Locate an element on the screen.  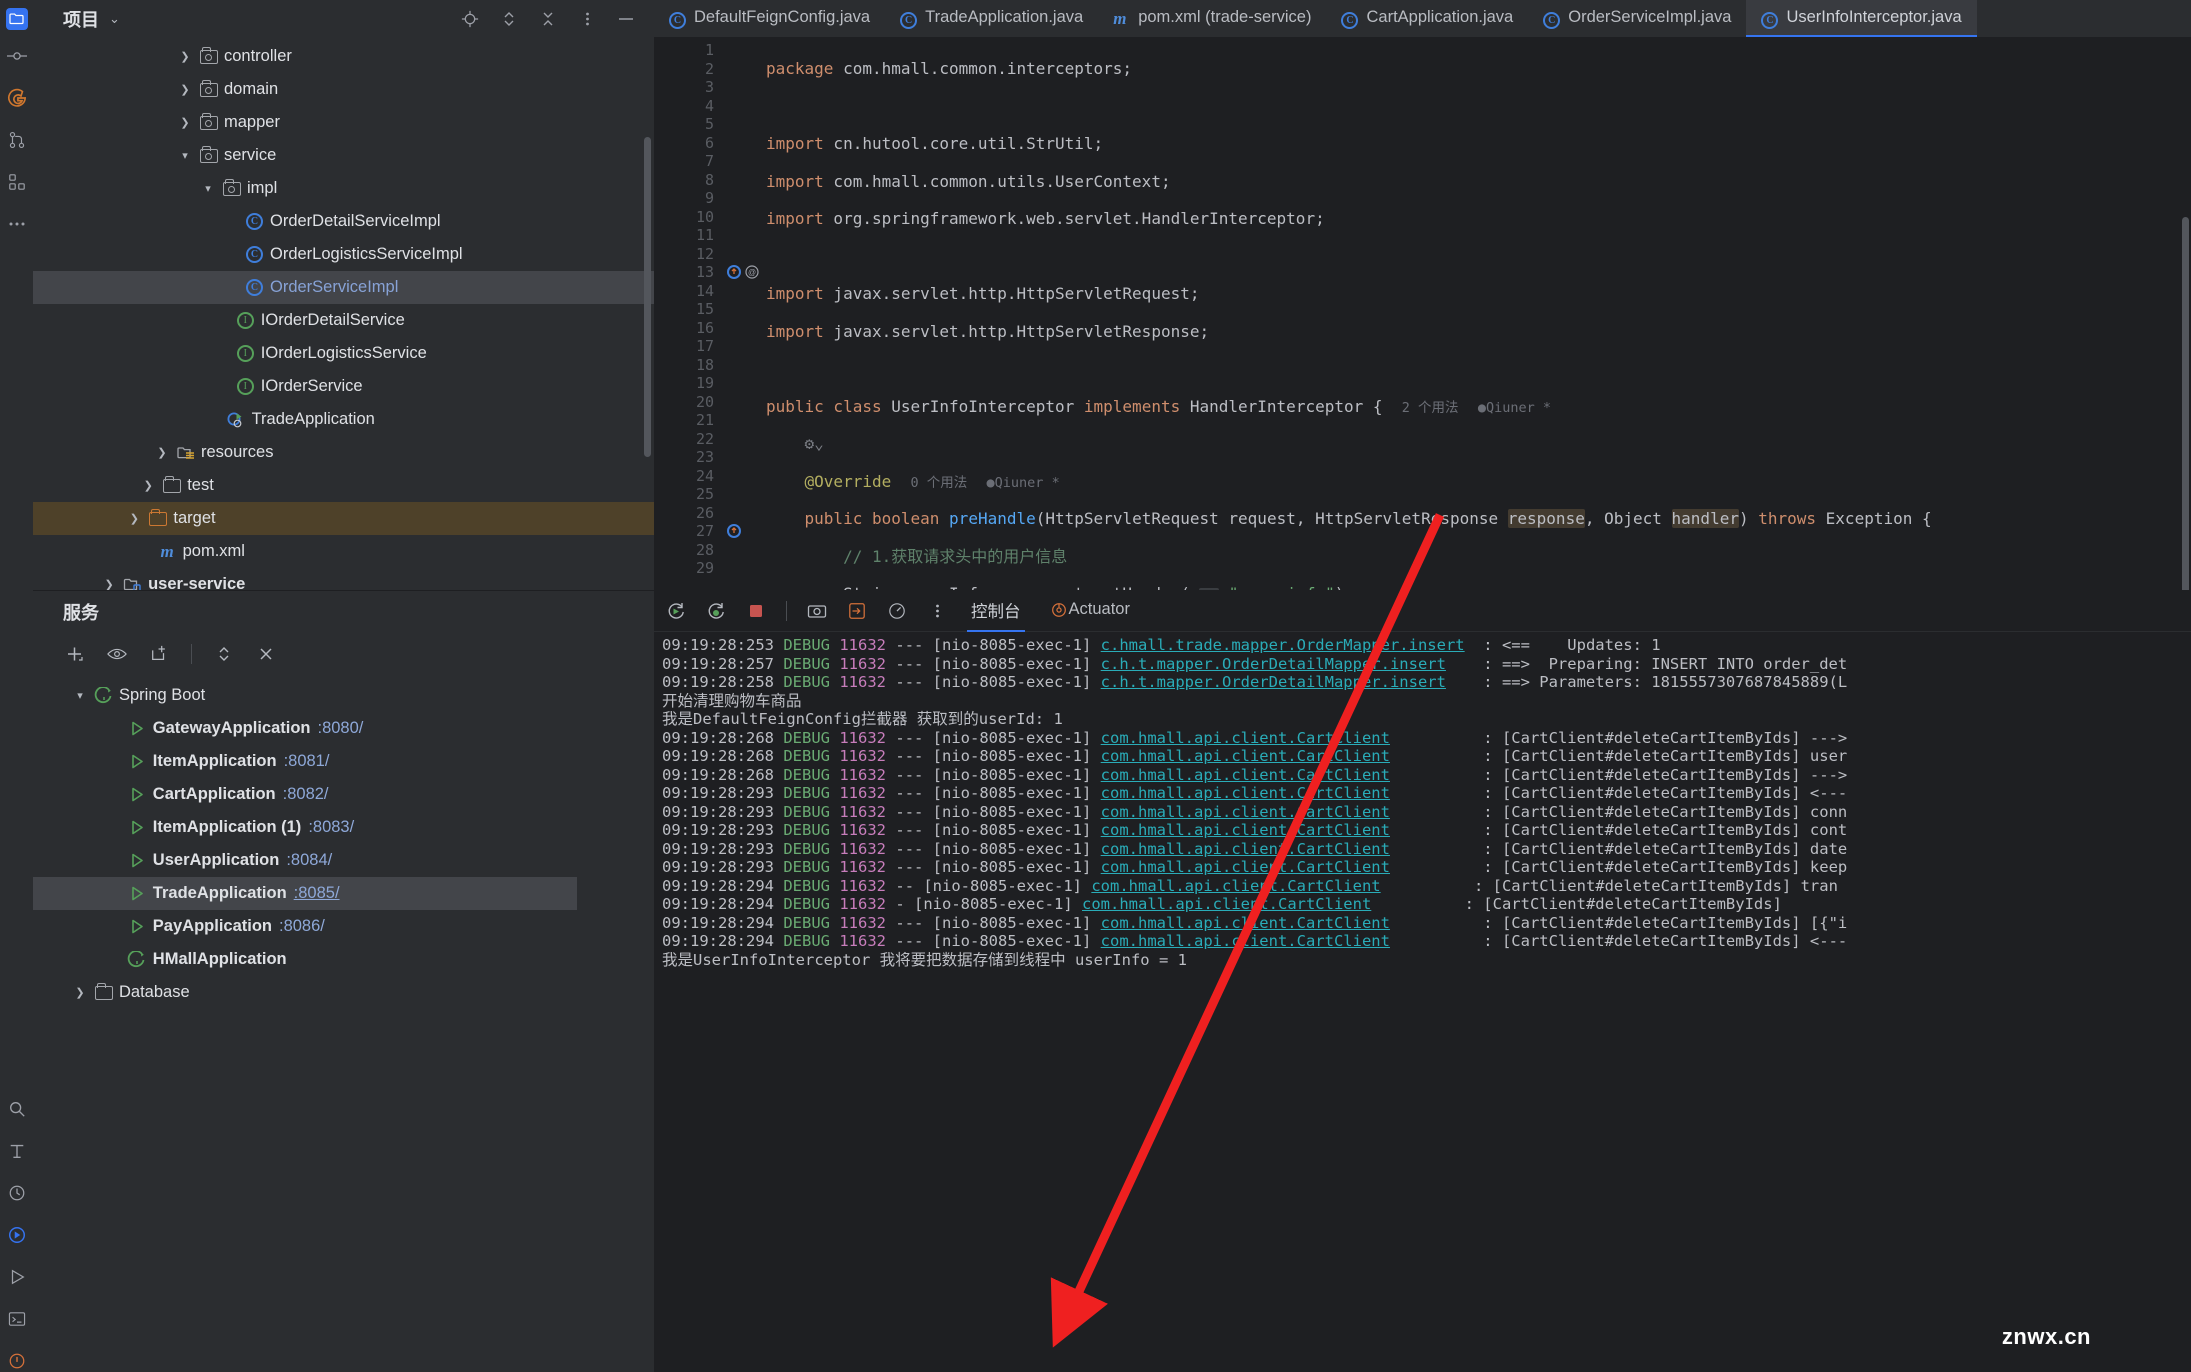
project-tree-item-tradeapplication: TradeApplication is located at coordinates (343, 419).